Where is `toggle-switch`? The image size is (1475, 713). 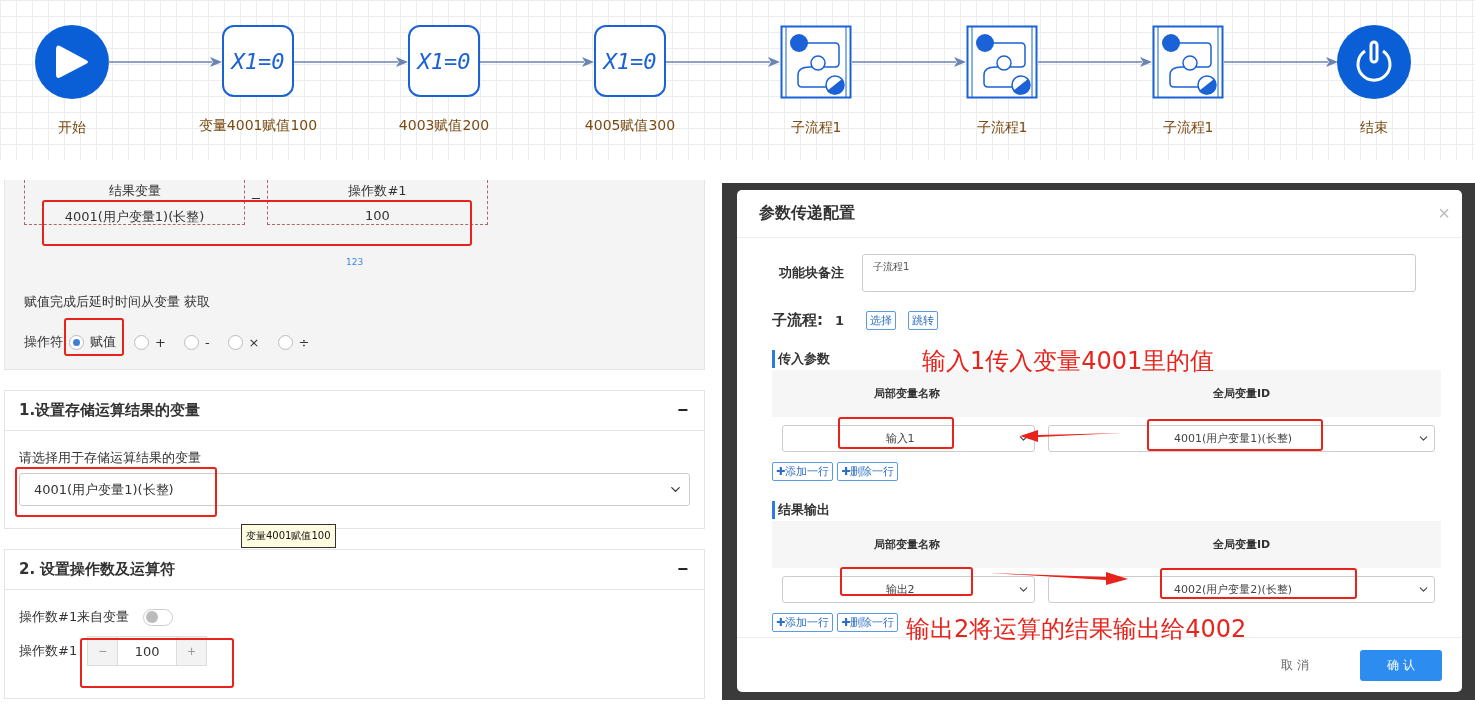 toggle-switch is located at coordinates (158, 617).